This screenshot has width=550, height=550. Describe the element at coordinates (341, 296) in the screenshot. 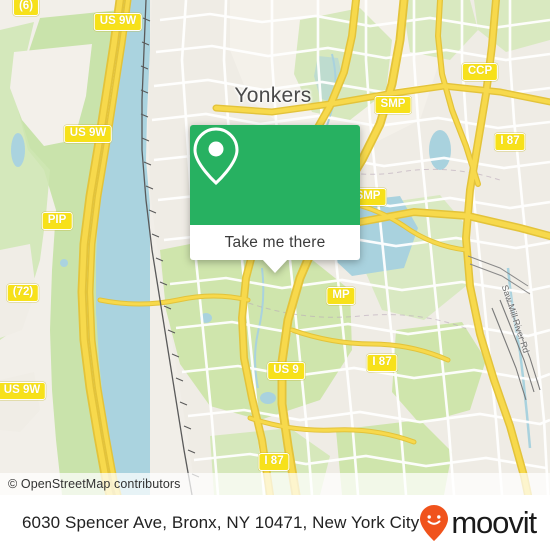

I see `road-shield: MP` at that location.